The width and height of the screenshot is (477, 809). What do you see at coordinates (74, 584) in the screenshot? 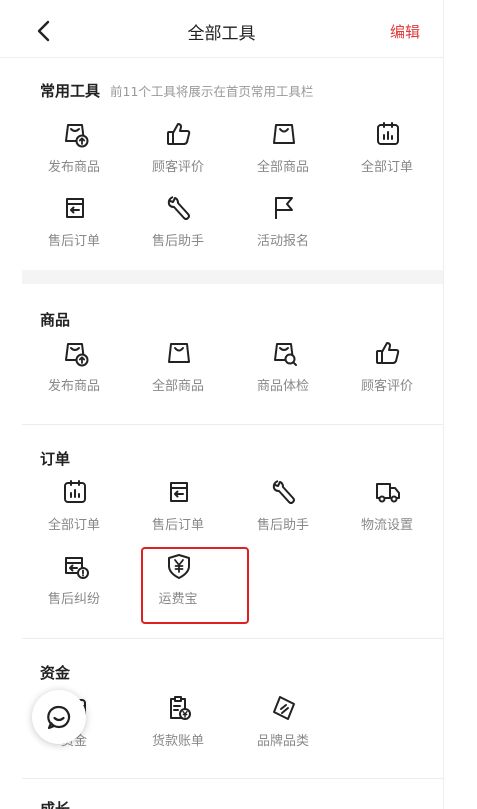
I see `tool-after-sale-disputes: 售后纠纷` at bounding box center [74, 584].